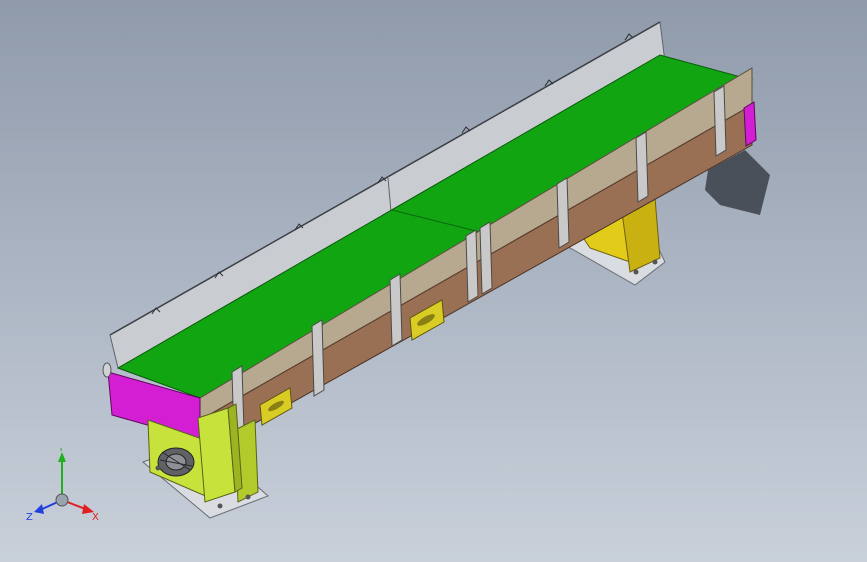 This screenshot has width=867, height=562. I want to click on z-axis-arrow-icon, so click(39, 509).